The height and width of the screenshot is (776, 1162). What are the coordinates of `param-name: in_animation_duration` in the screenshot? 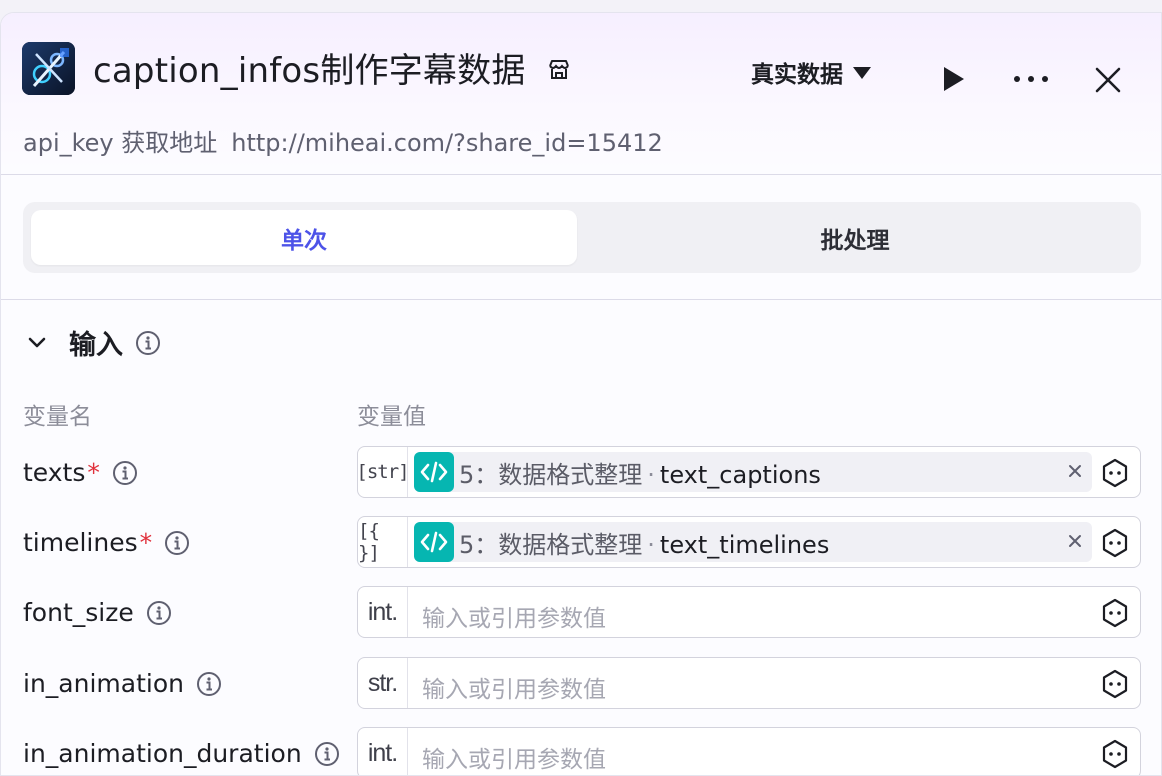 It's located at (162, 753).